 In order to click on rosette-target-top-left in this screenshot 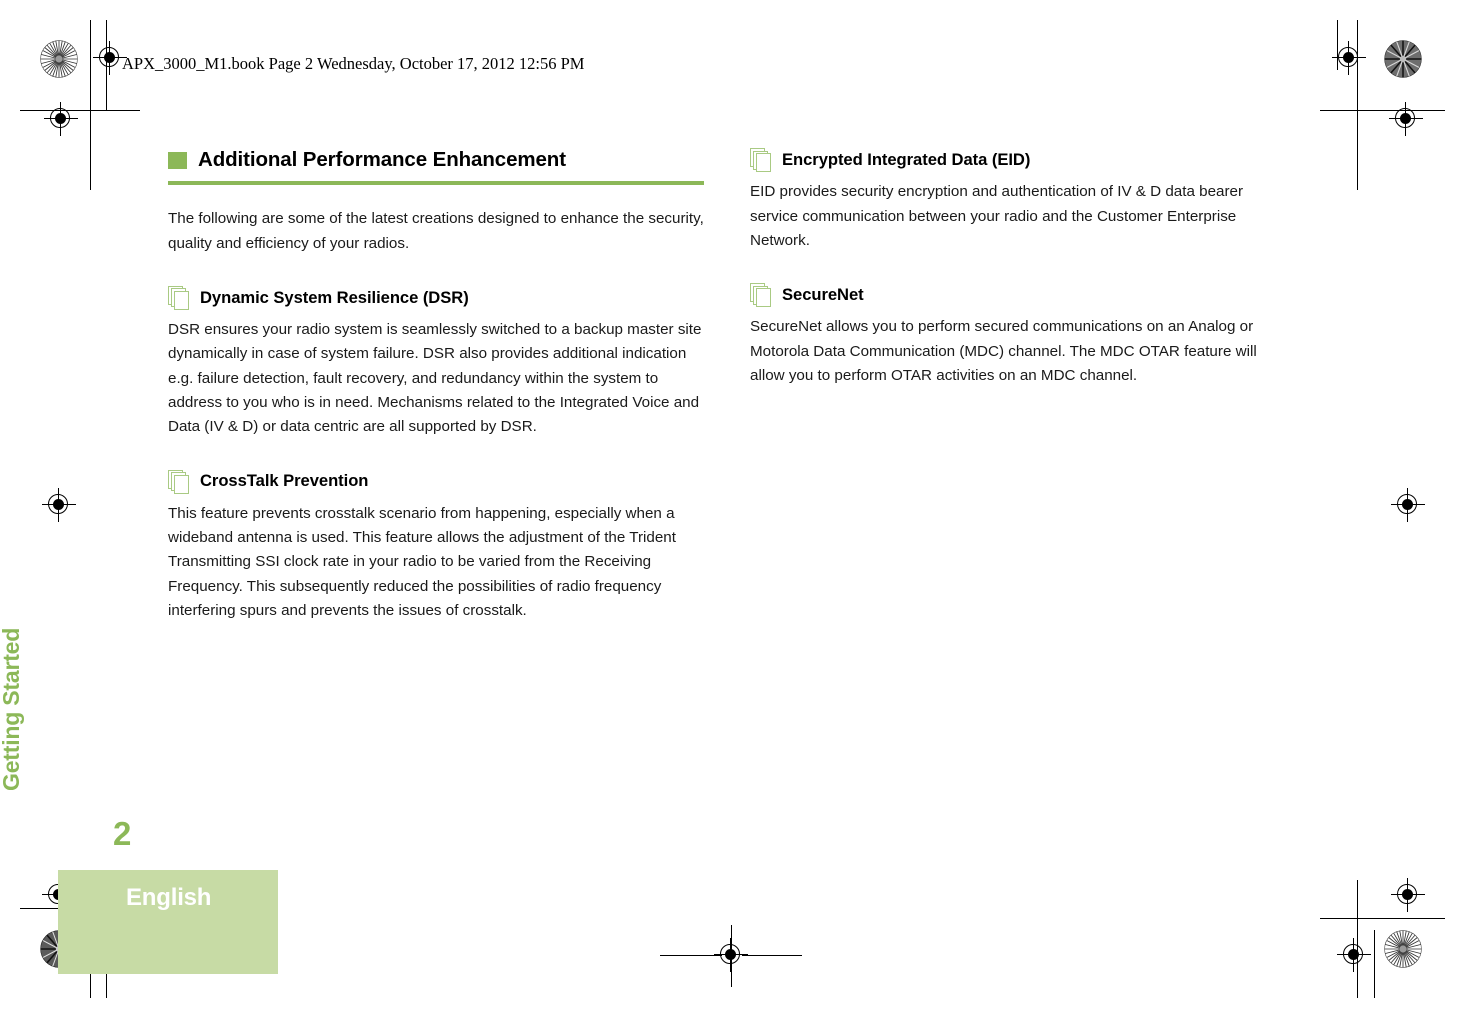, I will do `click(59, 59)`.